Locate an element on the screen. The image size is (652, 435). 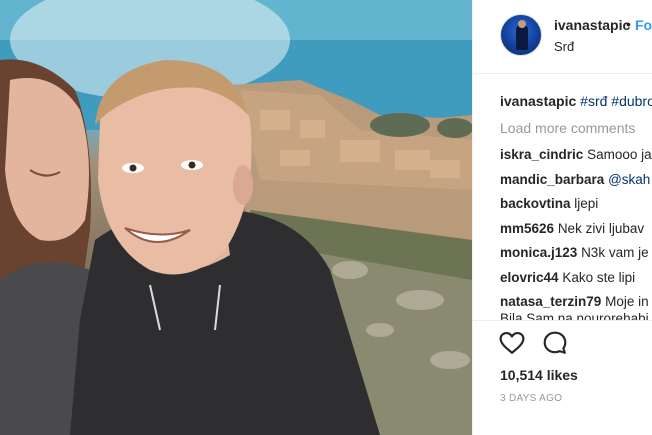
comment-item: mm5626 Nek zivi ljubav is located at coordinates (572, 228).